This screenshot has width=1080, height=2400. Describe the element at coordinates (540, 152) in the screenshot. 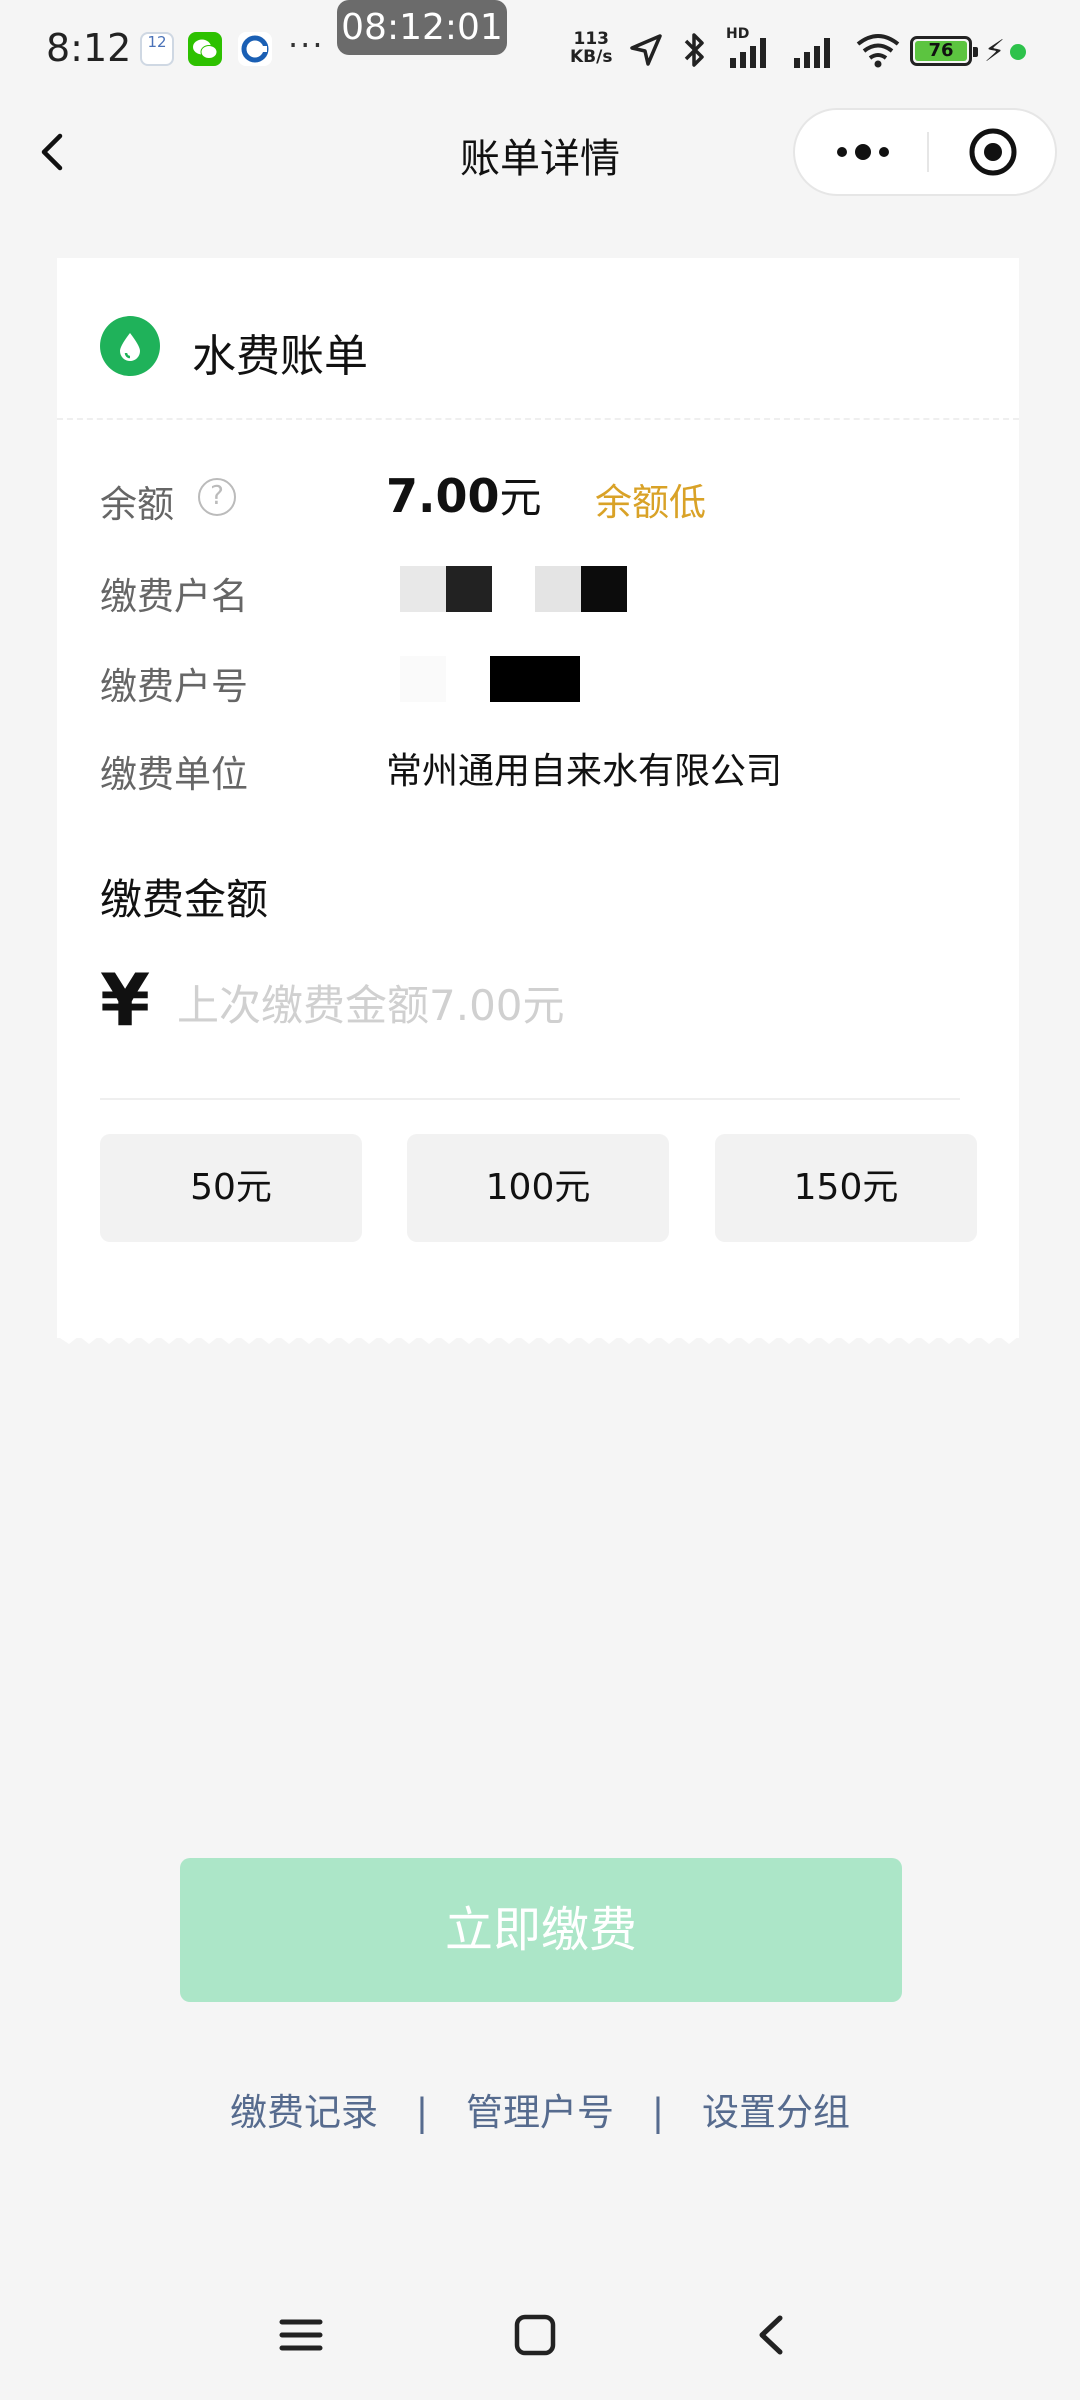

I see `nav-bar: 账单详情` at that location.